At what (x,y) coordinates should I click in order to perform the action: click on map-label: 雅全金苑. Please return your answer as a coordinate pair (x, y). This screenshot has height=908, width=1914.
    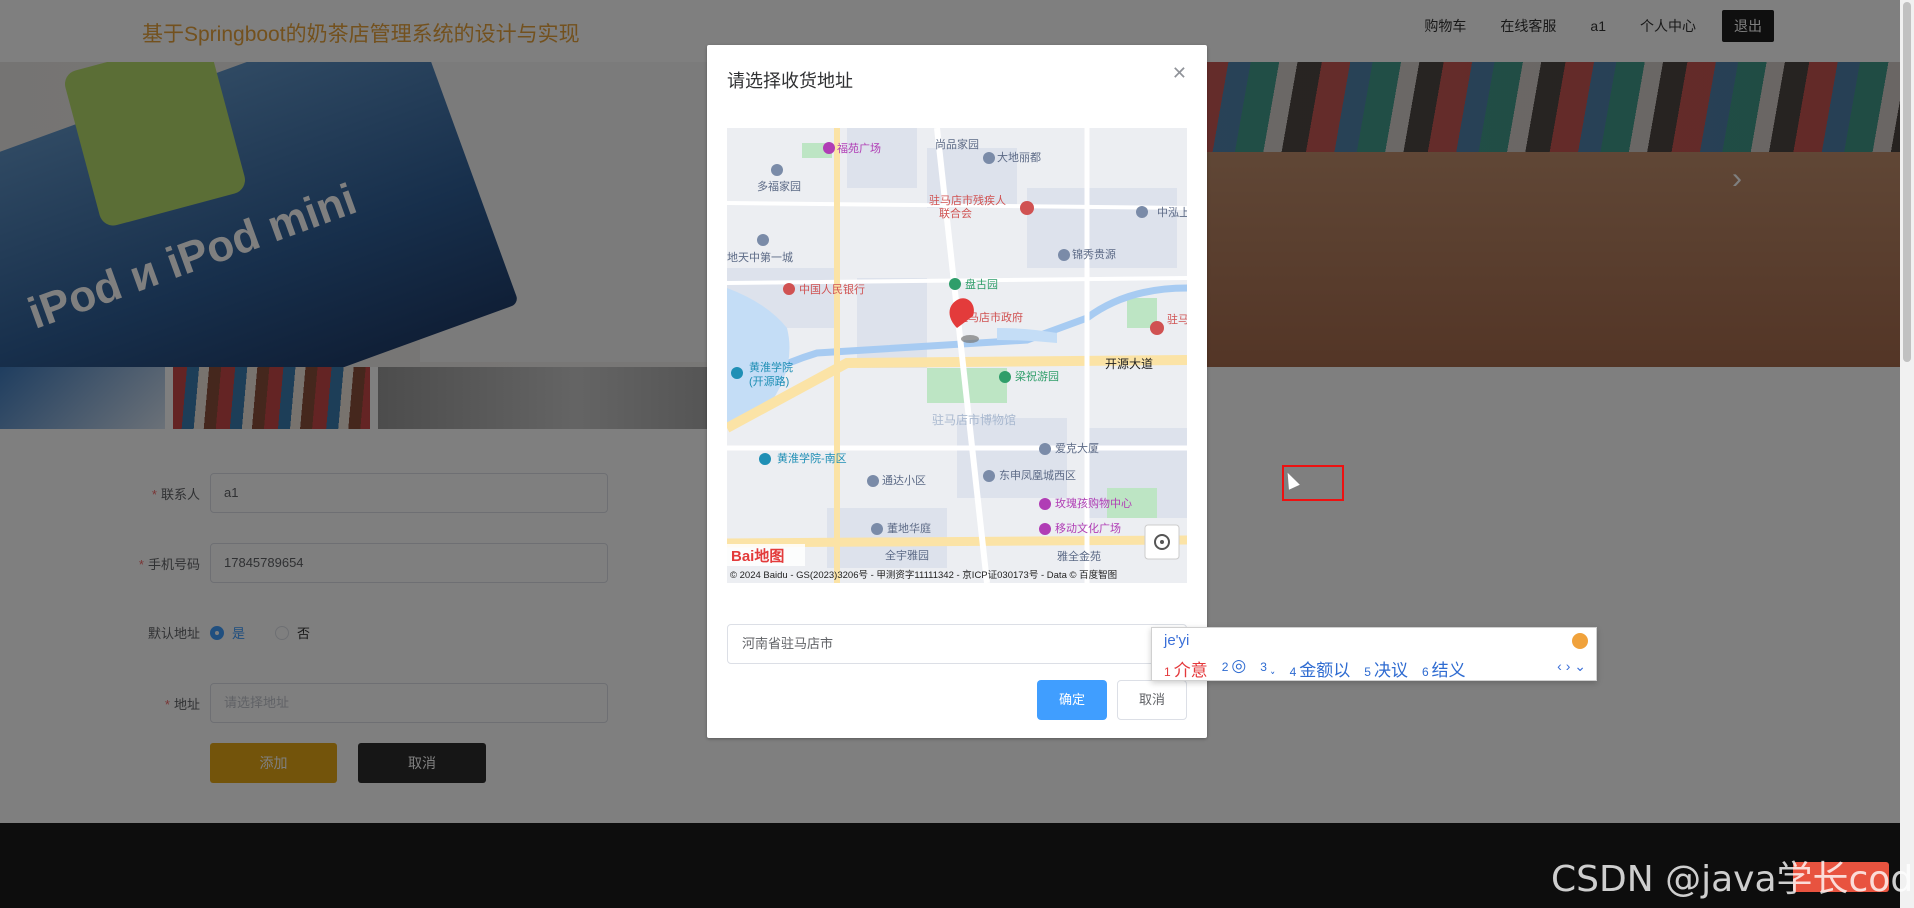
    Looking at the image, I should click on (1079, 556).